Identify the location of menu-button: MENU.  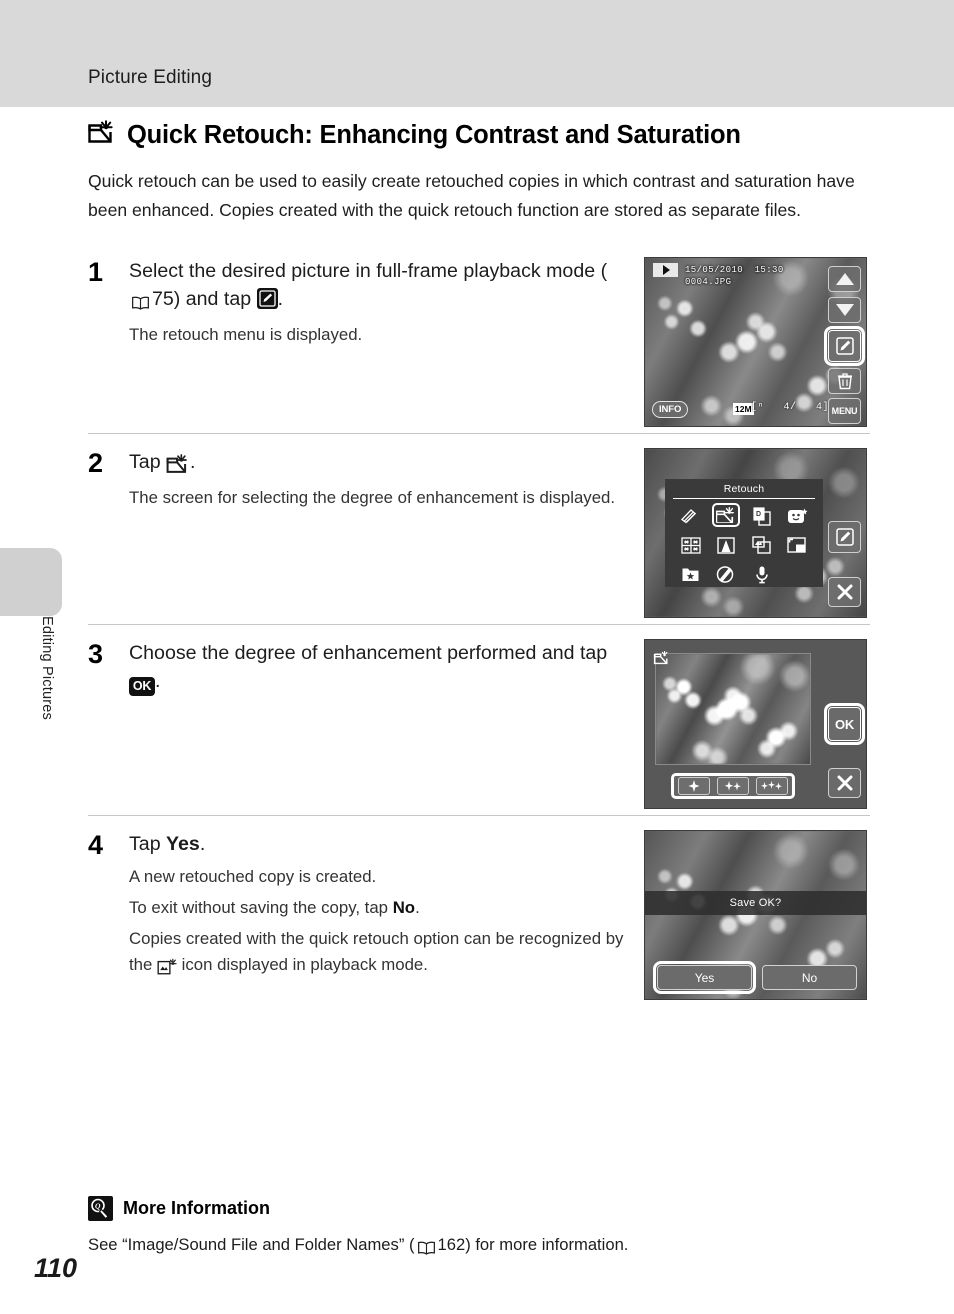
(844, 411).